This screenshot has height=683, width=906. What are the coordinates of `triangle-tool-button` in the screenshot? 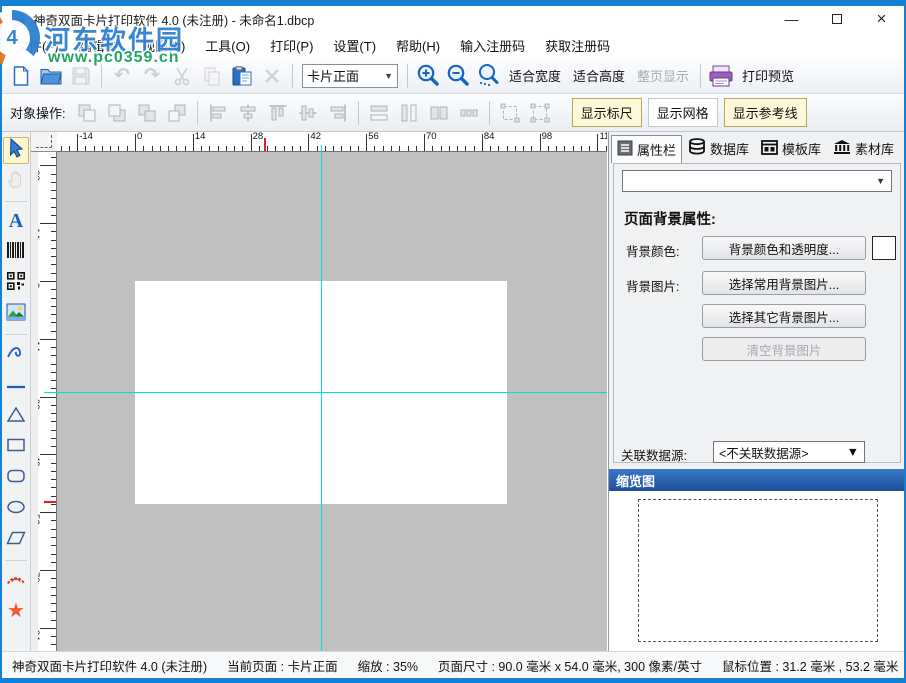 It's located at (16, 416).